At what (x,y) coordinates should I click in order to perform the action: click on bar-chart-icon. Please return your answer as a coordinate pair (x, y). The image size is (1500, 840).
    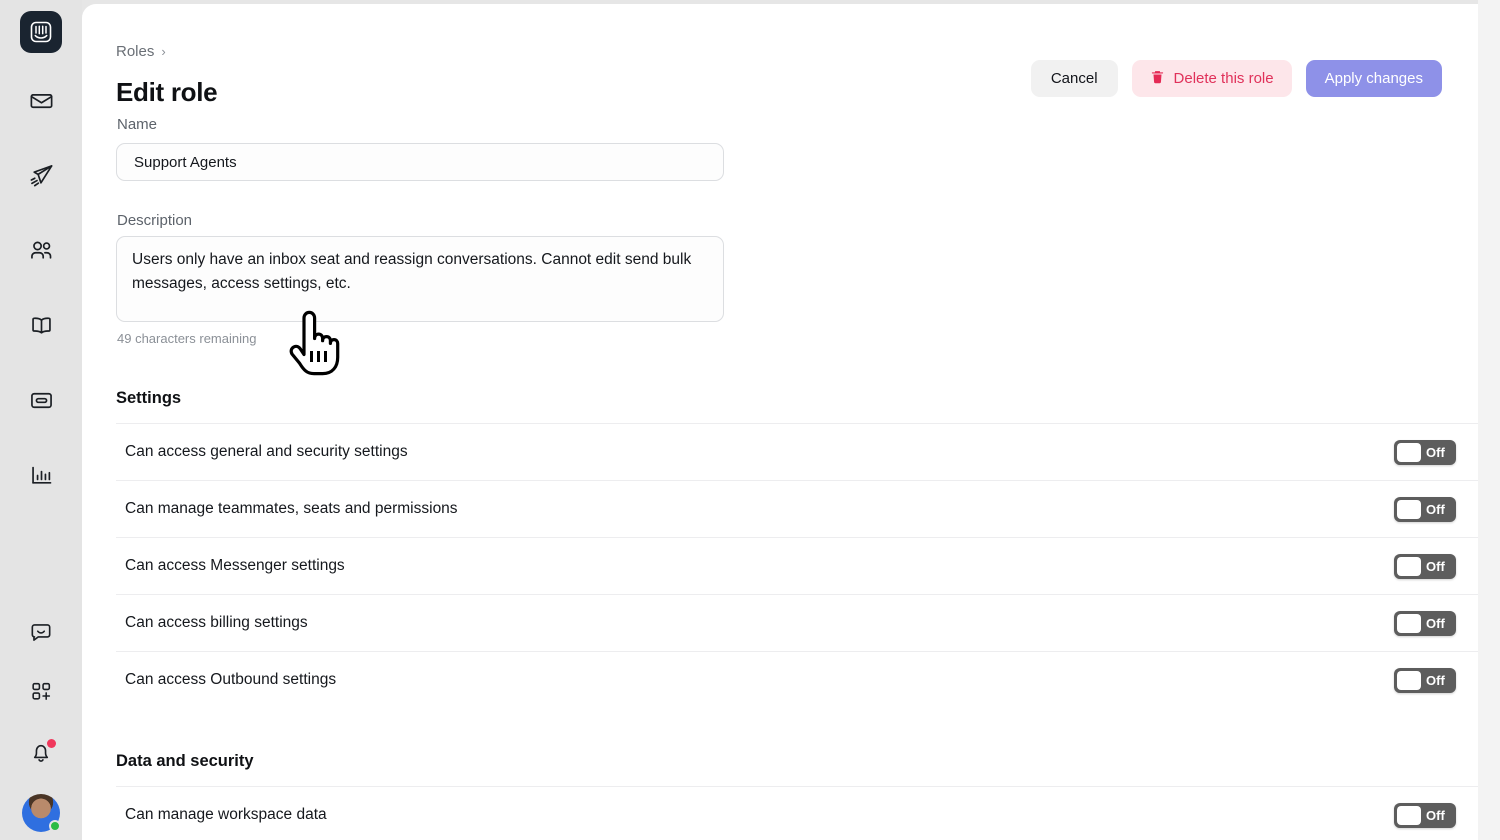
    Looking at the image, I should click on (41, 478).